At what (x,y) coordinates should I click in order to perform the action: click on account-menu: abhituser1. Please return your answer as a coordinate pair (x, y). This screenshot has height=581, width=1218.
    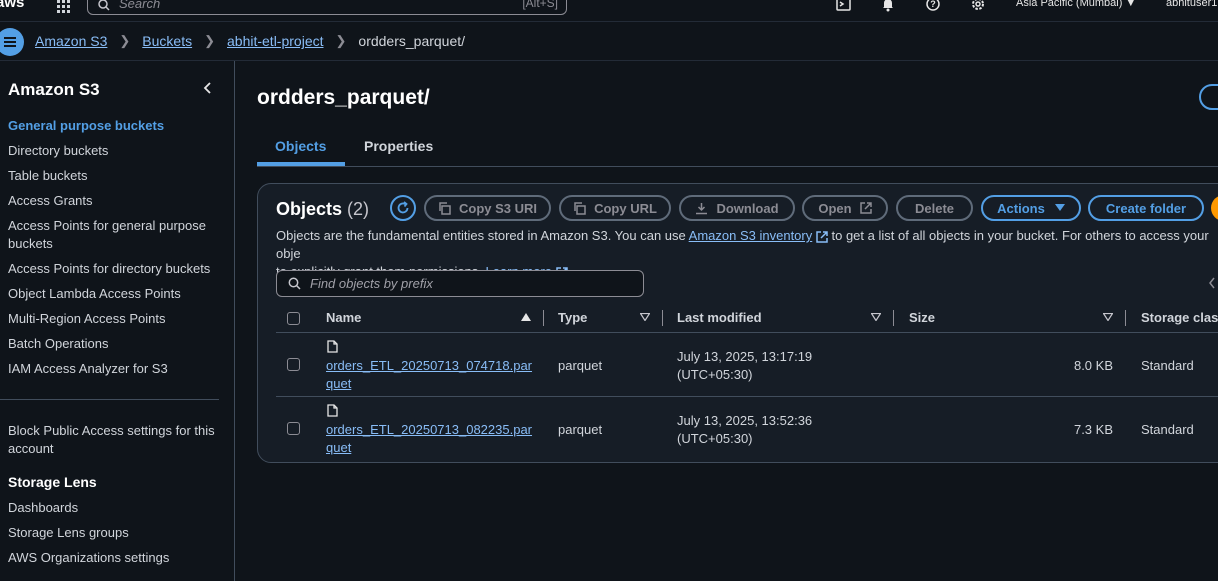
    Looking at the image, I should click on (1191, 4).